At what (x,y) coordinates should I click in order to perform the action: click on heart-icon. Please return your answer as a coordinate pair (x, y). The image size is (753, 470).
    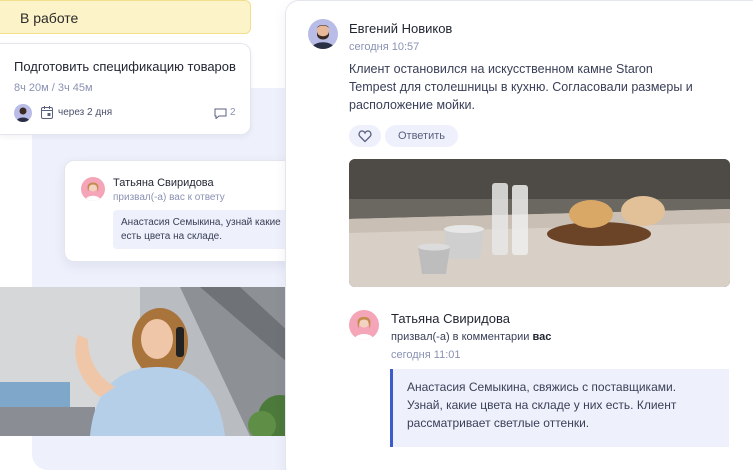
    Looking at the image, I should click on (365, 136).